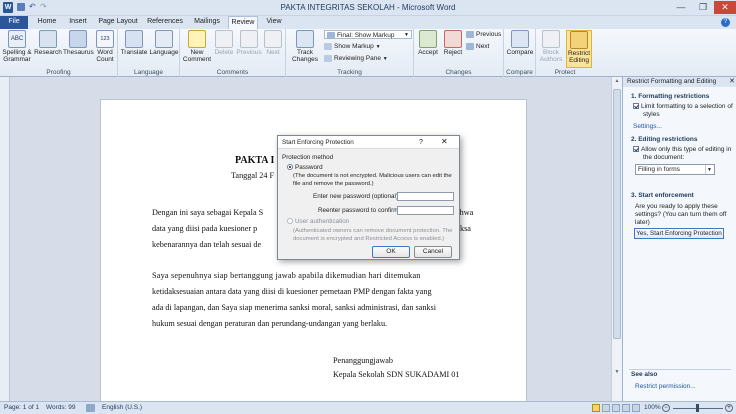 This screenshot has height=414, width=736. Describe the element at coordinates (616, 408) in the screenshot. I see `web-layout-icon` at that location.